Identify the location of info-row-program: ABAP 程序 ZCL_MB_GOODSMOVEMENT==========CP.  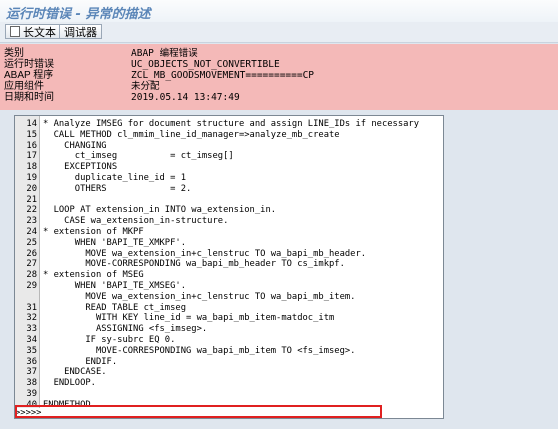
(279, 75).